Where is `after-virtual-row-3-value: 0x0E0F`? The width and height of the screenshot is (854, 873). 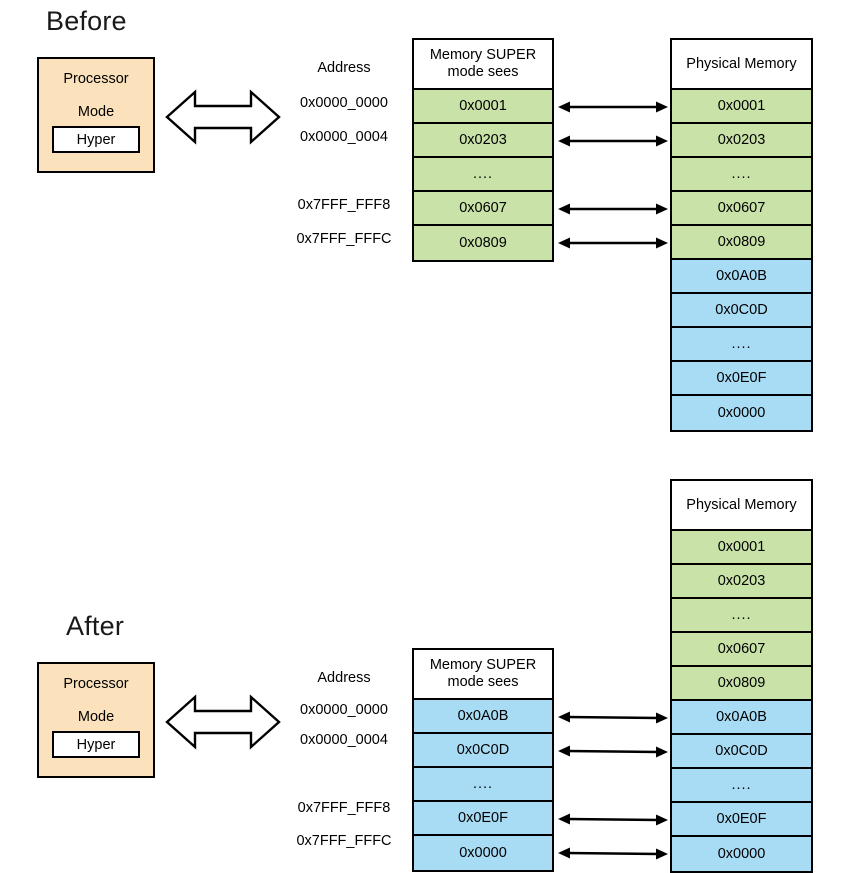 after-virtual-row-3-value: 0x0E0F is located at coordinates (483, 818).